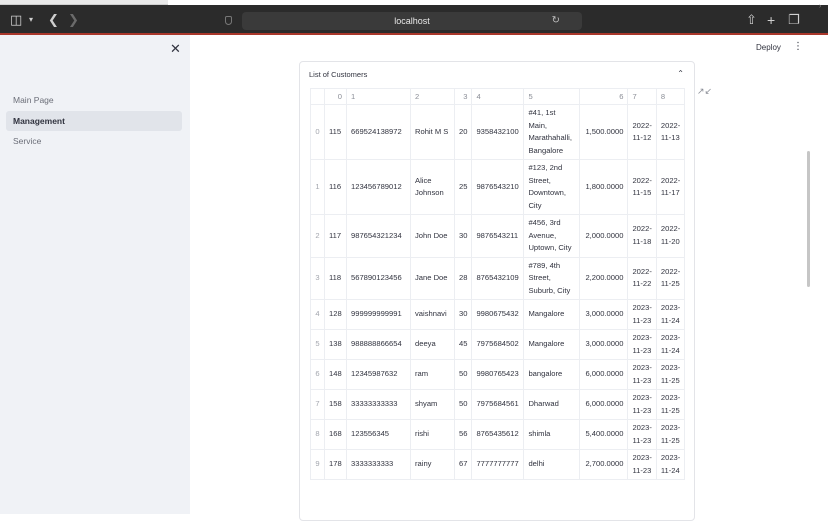  Describe the element at coordinates (94, 141) in the screenshot. I see `sidebar-item-service: Service` at that location.